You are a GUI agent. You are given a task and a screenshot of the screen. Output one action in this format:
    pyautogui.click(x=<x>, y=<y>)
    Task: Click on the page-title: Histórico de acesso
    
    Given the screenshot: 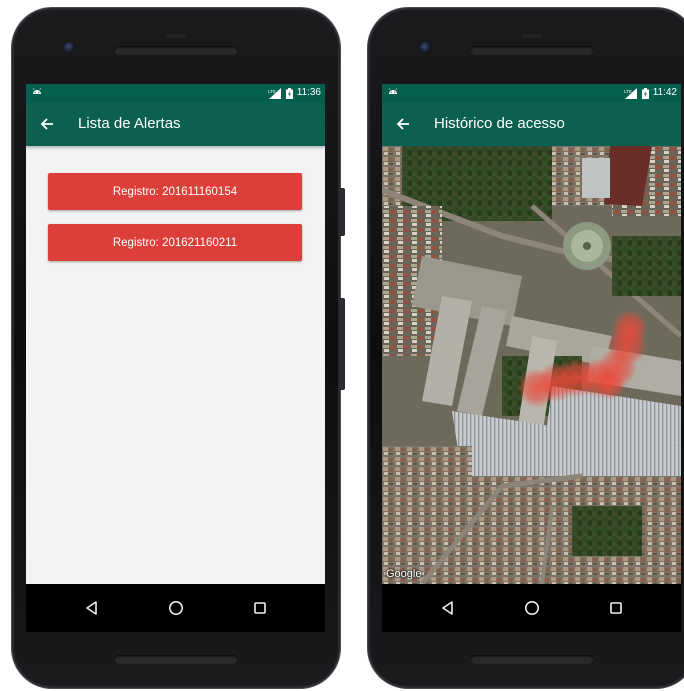 What is the action you would take?
    pyautogui.click(x=499, y=123)
    